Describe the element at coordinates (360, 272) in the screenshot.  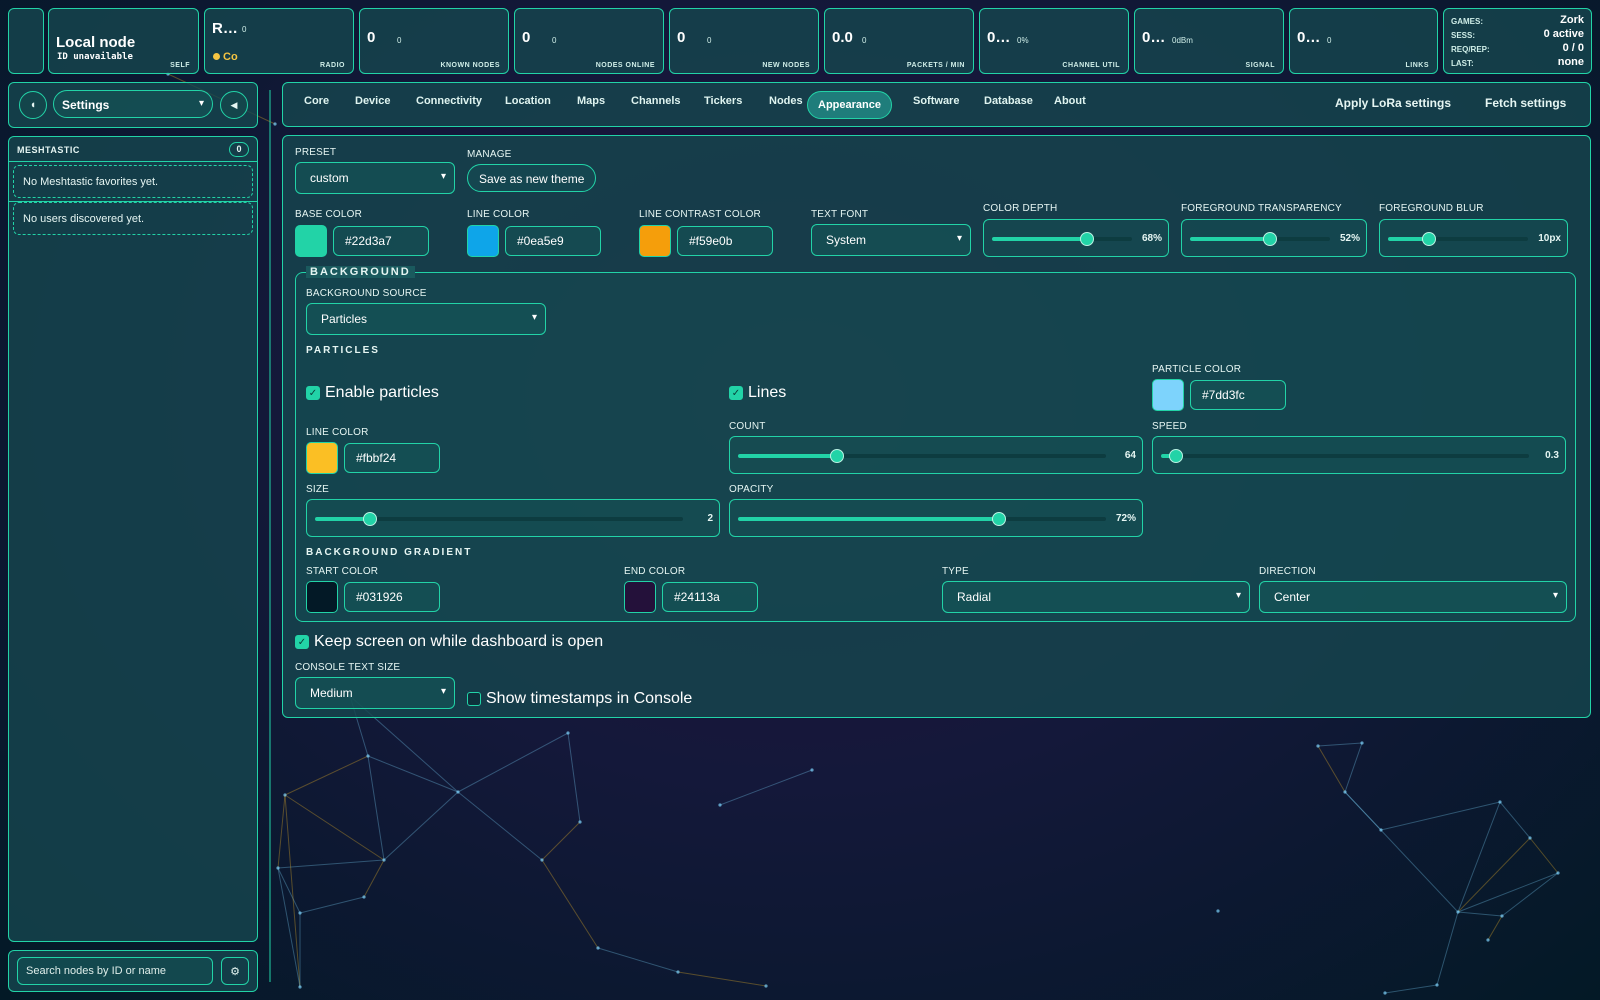
I see `background-legend: BACKGROUND` at that location.